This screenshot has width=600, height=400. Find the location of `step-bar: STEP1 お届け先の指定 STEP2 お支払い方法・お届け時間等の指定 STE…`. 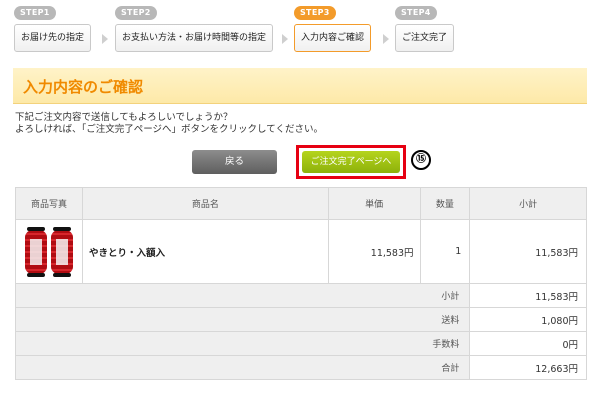

step-bar: STEP1 お届け先の指定 STEP2 お支払い方法・お届け時間等の指定 STE… is located at coordinates (300, 31).